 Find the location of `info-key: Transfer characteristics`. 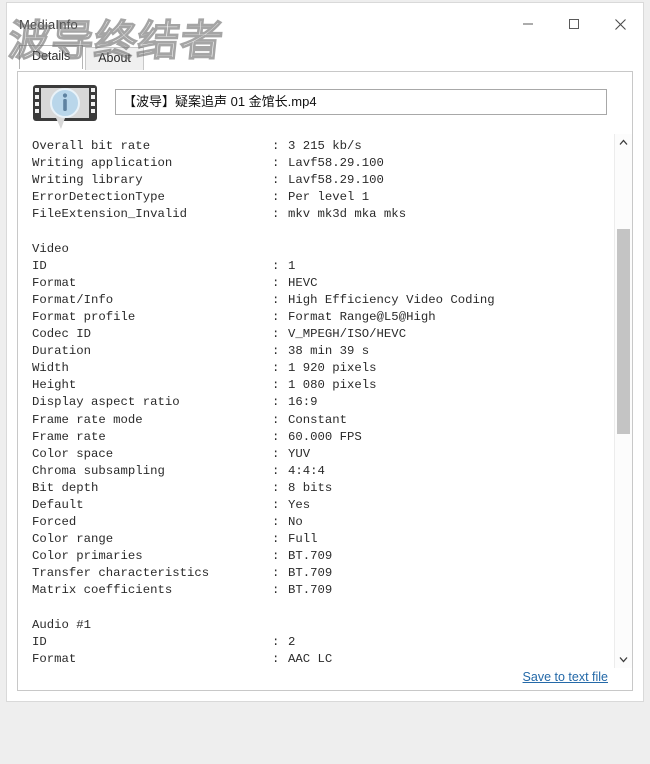

info-key: Transfer characteristics is located at coordinates (121, 573).